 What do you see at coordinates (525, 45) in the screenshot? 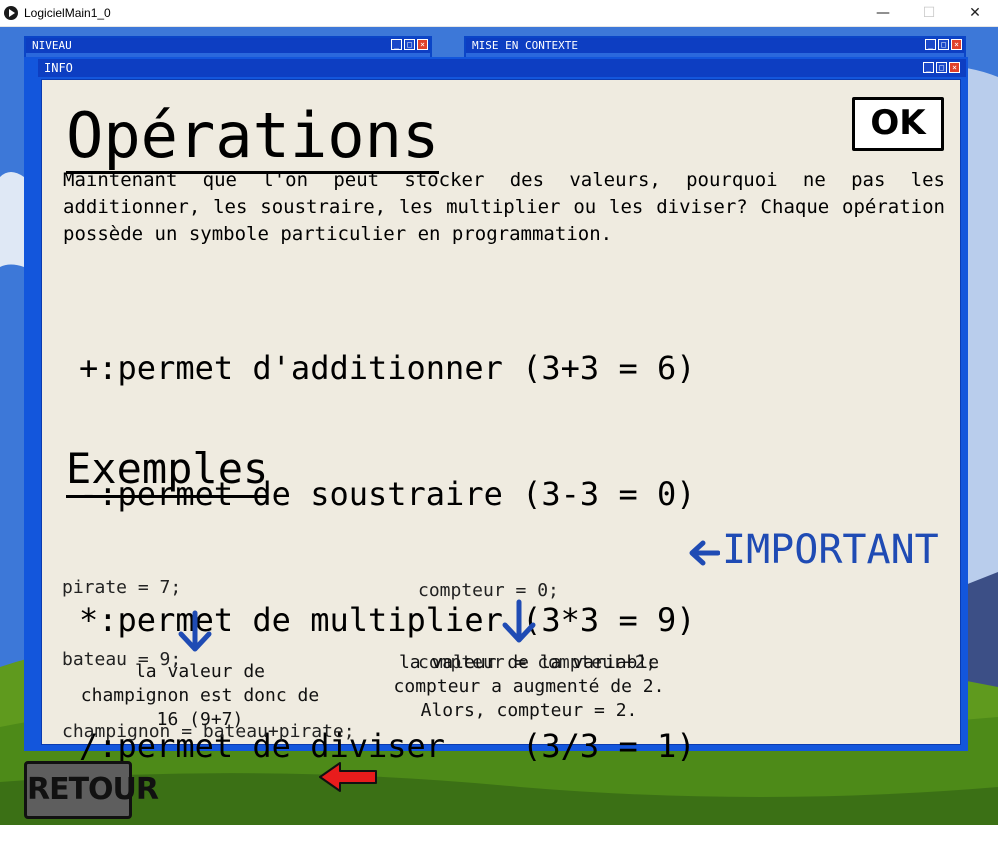
I see `mise-en-contexte-window-title: MISE EN CONTEXTE` at bounding box center [525, 45].